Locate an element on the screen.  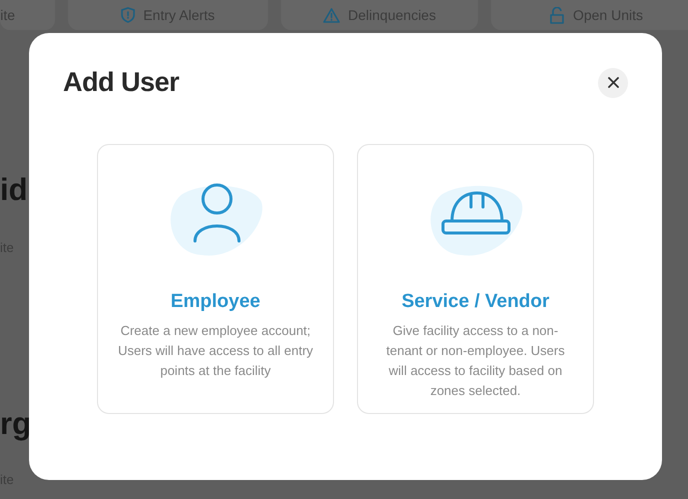
option-title: Service / Vendor is located at coordinates (476, 302).